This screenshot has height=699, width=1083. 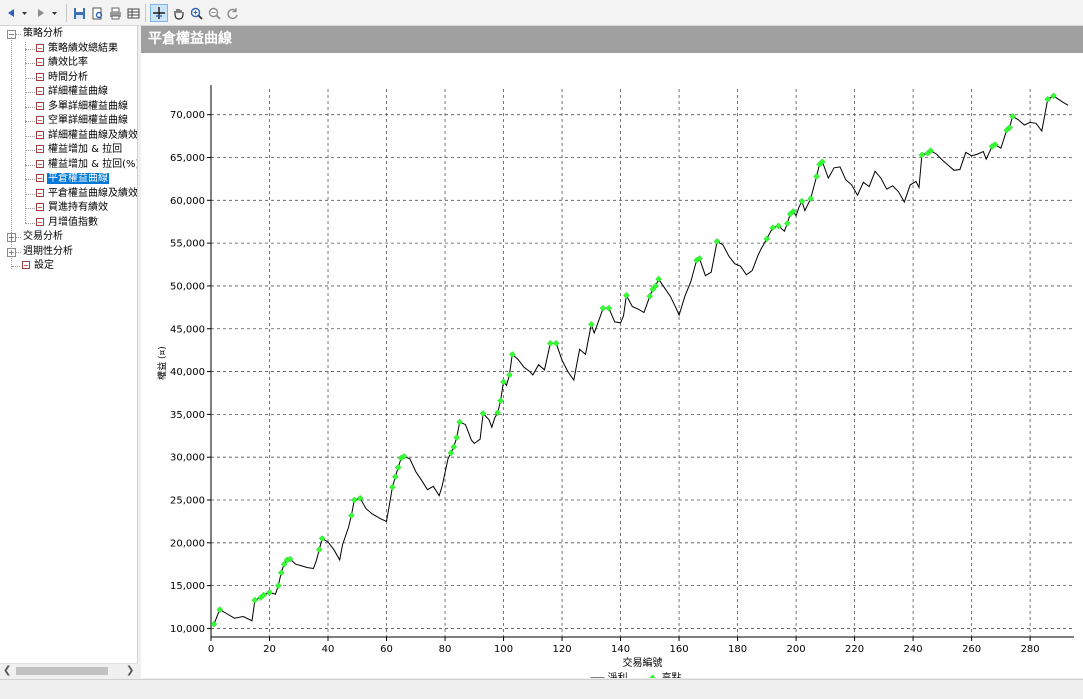 I want to click on tree-item-0-2: 時間分析, so click(x=62, y=78).